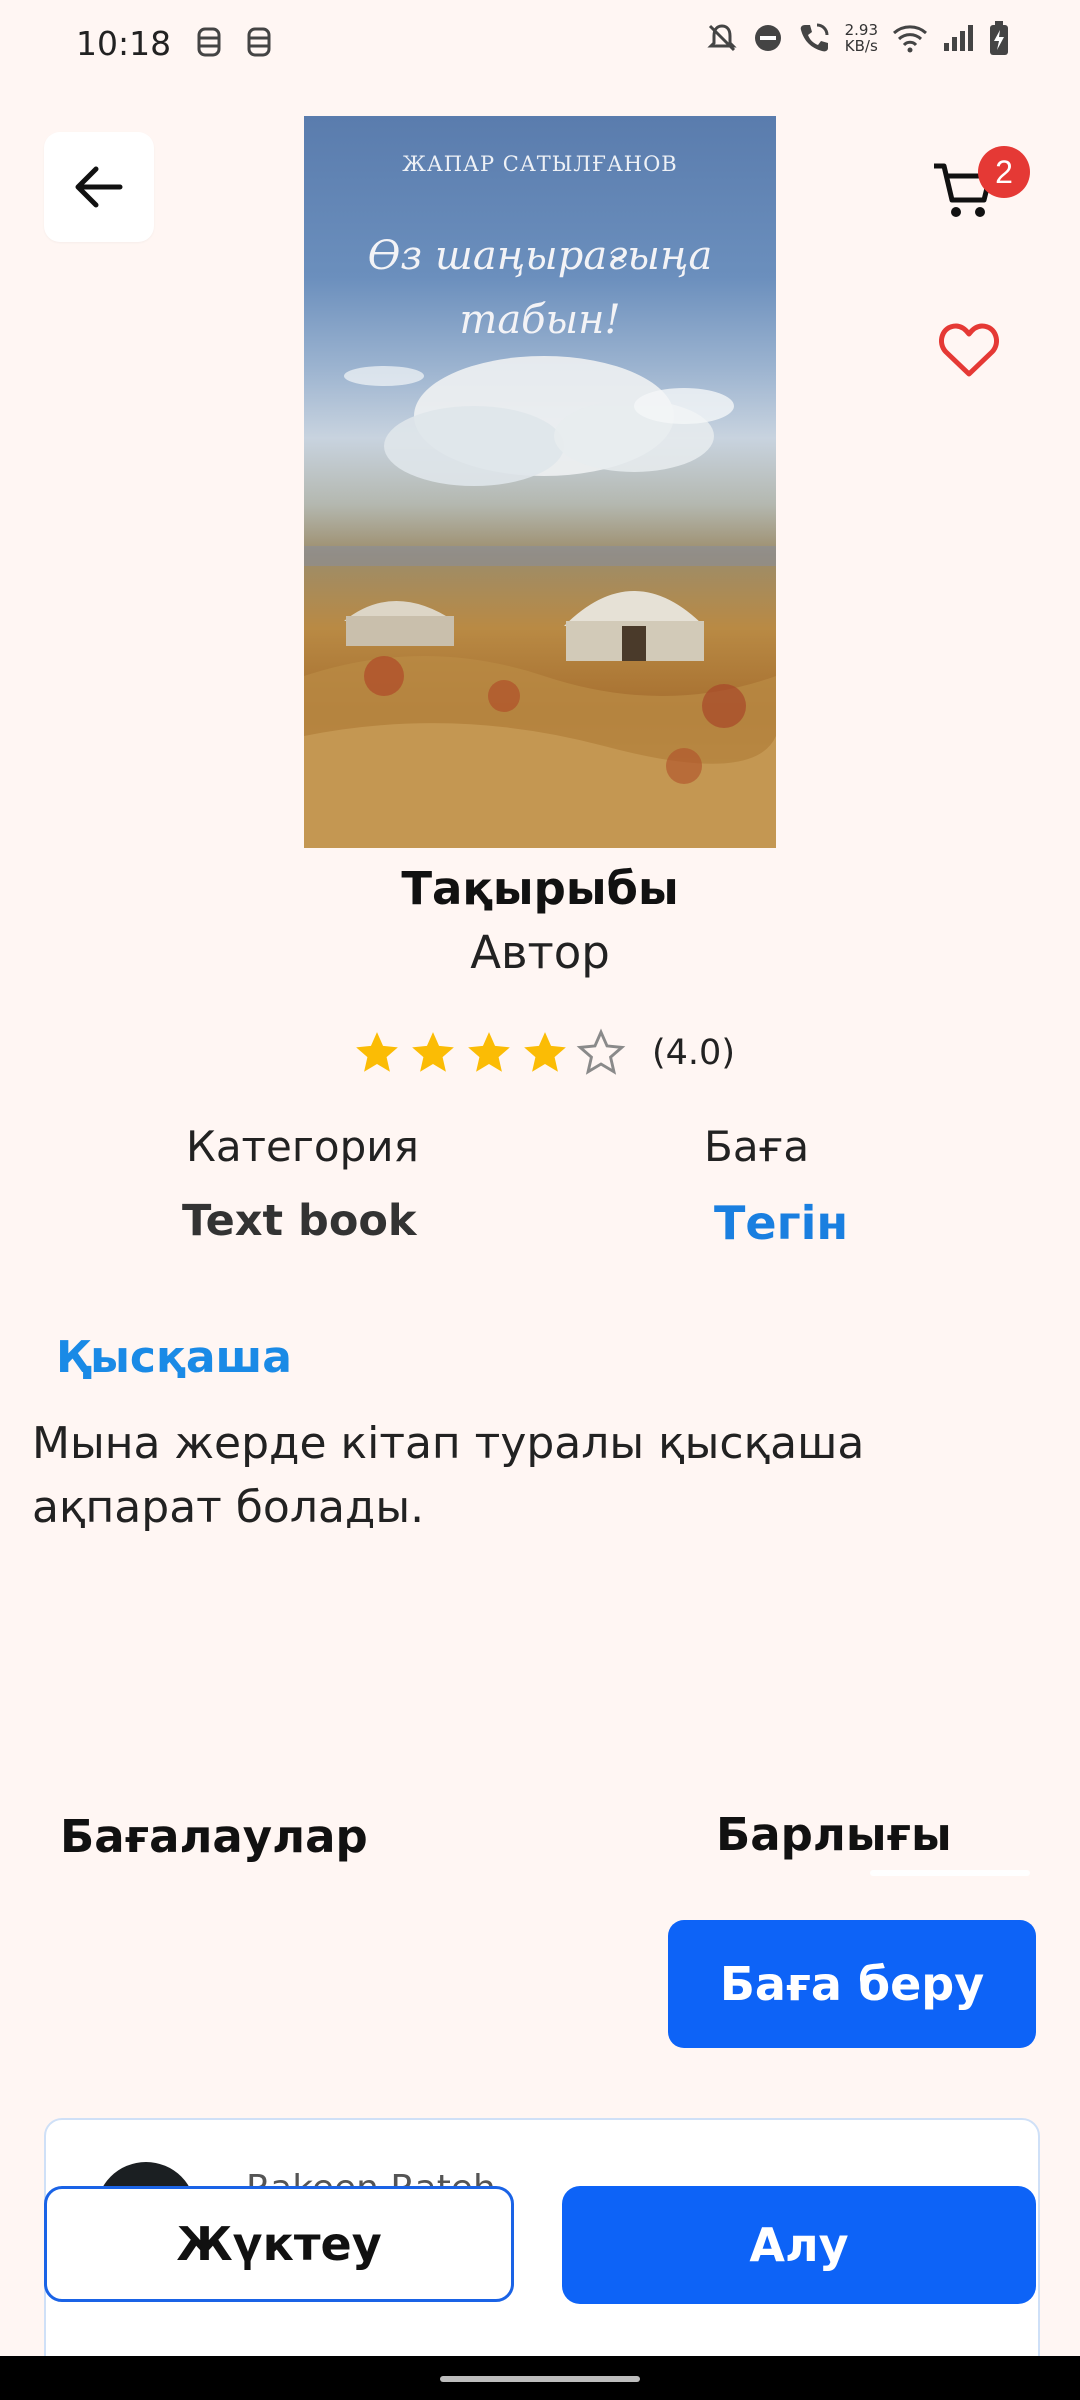 The image size is (1080, 2400). I want to click on price-value: Тегін, so click(781, 1223).